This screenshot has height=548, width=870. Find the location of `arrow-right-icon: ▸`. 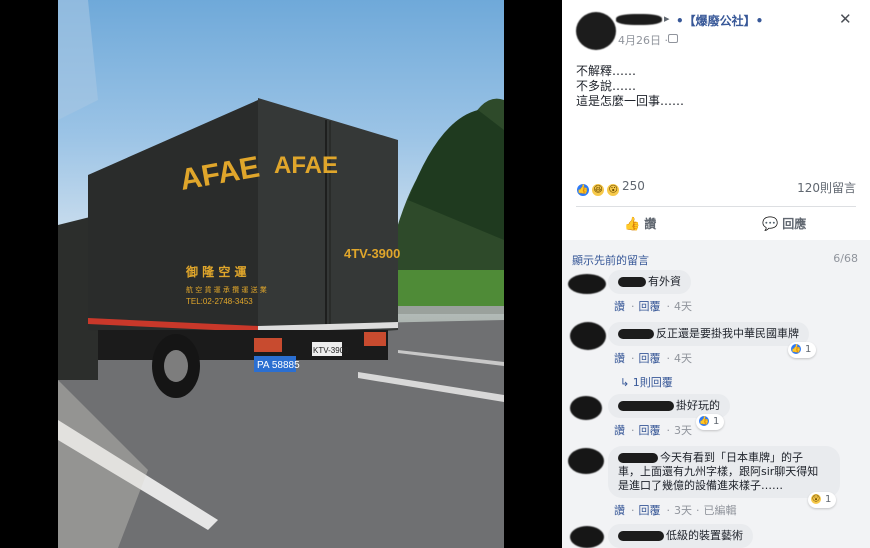

arrow-right-icon: ▸ is located at coordinates (667, 18).